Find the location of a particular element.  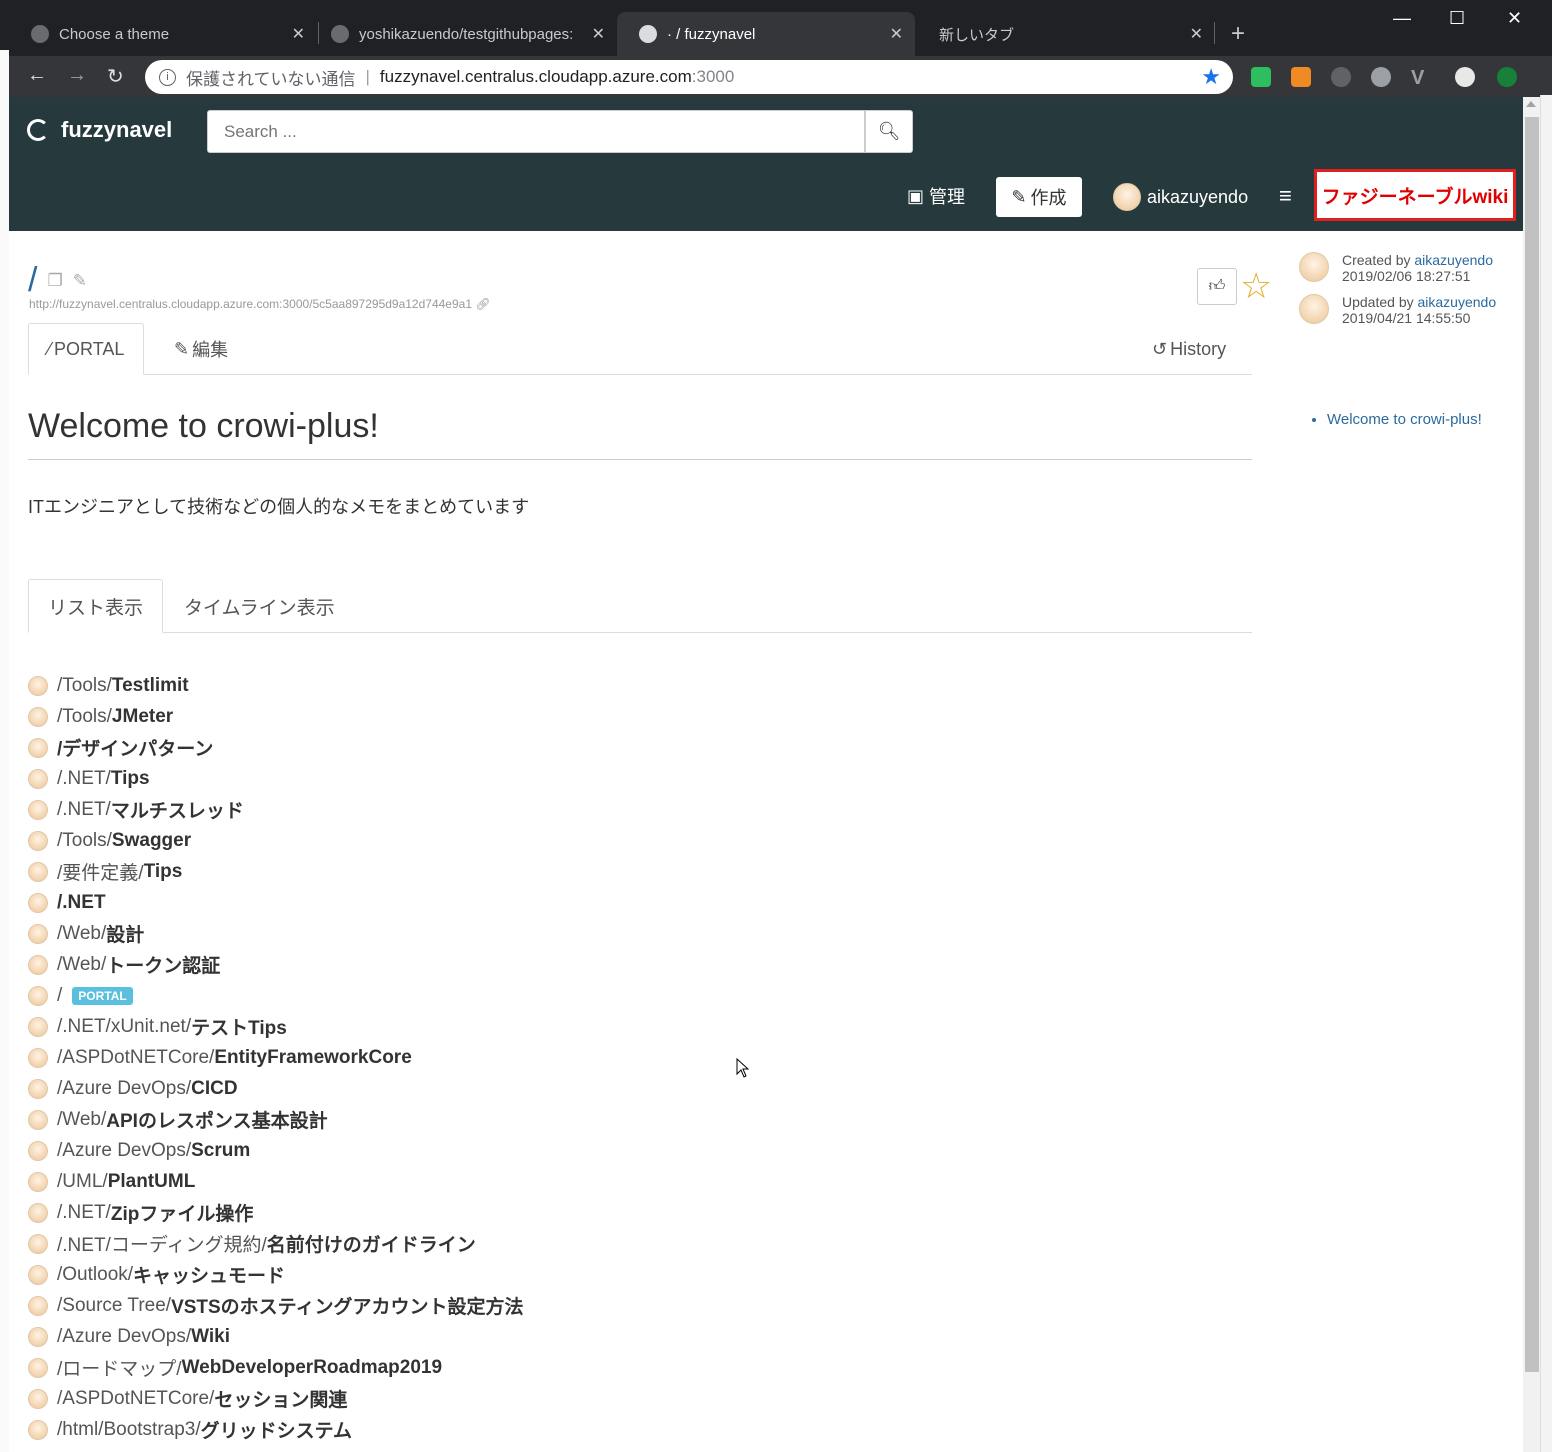

history-icon: ↺ is located at coordinates (1160, 348).